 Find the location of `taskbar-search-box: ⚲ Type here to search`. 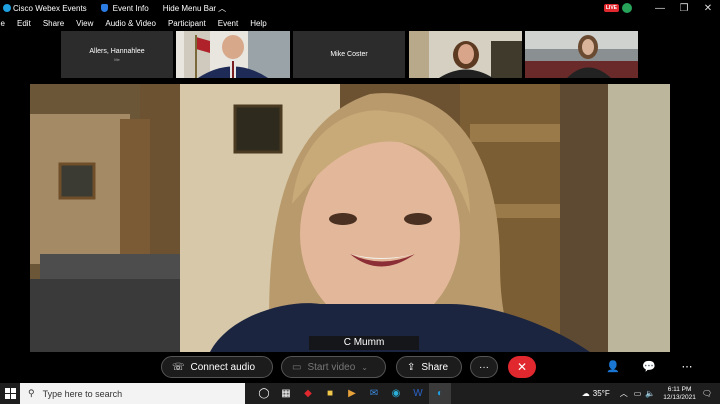

taskbar-search-box: ⚲ Type here to search is located at coordinates (132, 393).